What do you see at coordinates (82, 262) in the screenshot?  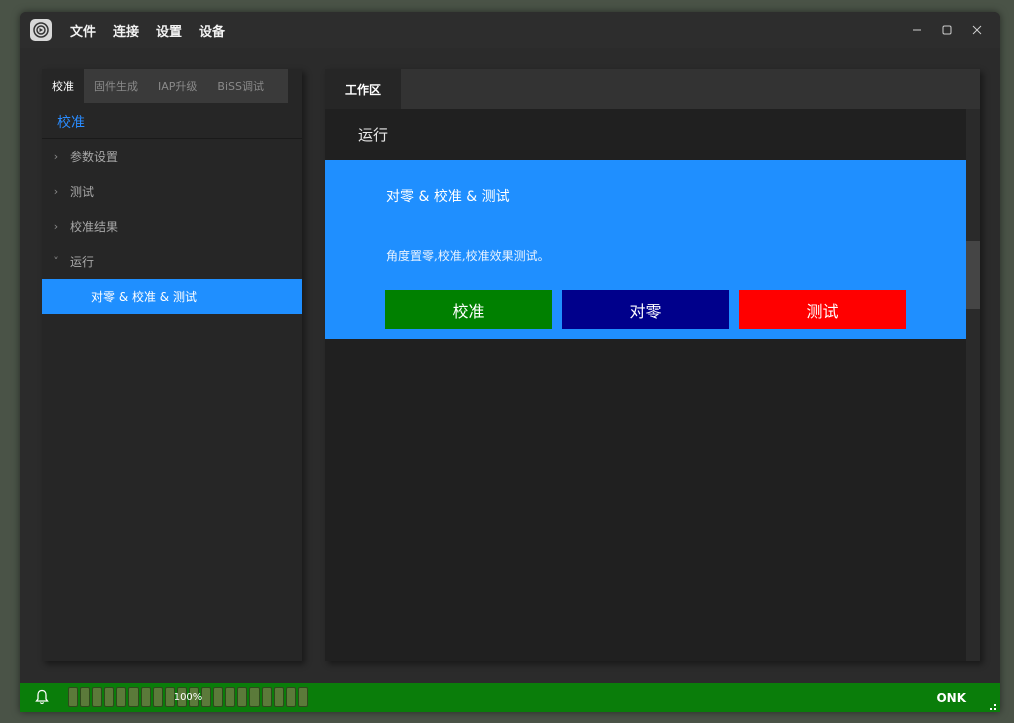 I see `tree-item-label: 运行` at bounding box center [82, 262].